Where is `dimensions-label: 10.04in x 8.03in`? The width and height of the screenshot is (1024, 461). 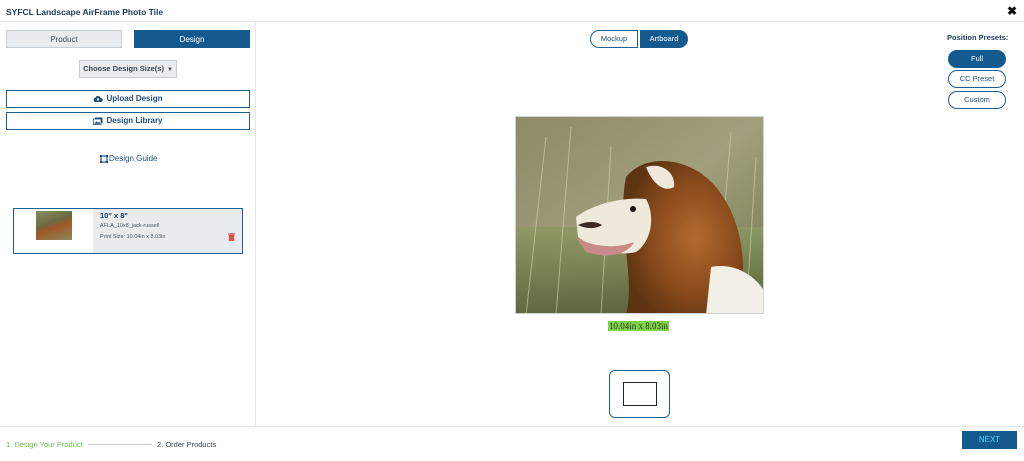 dimensions-label: 10.04in x 8.03in is located at coordinates (639, 326).